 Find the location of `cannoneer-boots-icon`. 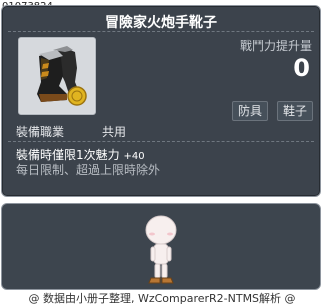

cannoneer-boots-icon is located at coordinates (57, 76).